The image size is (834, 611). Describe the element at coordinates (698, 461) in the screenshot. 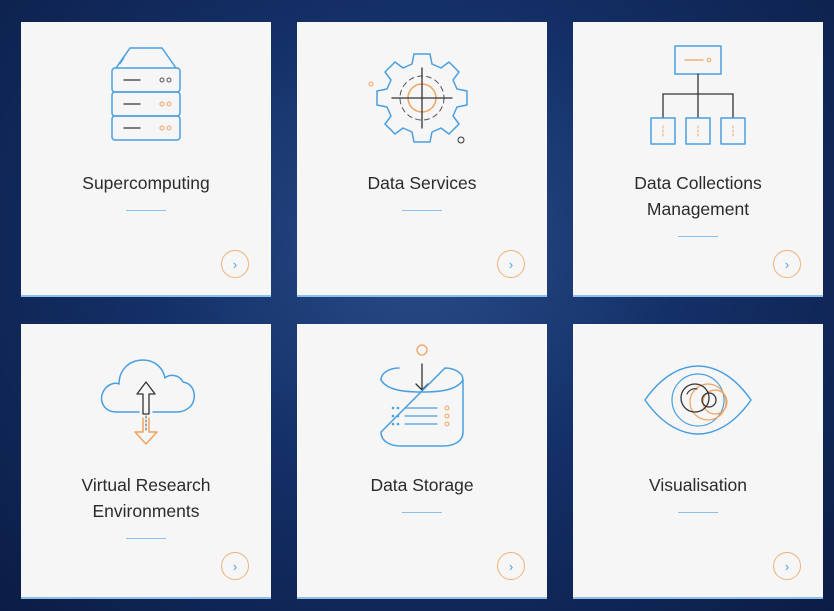

I see `card-visualisation: Visualisation ›` at that location.